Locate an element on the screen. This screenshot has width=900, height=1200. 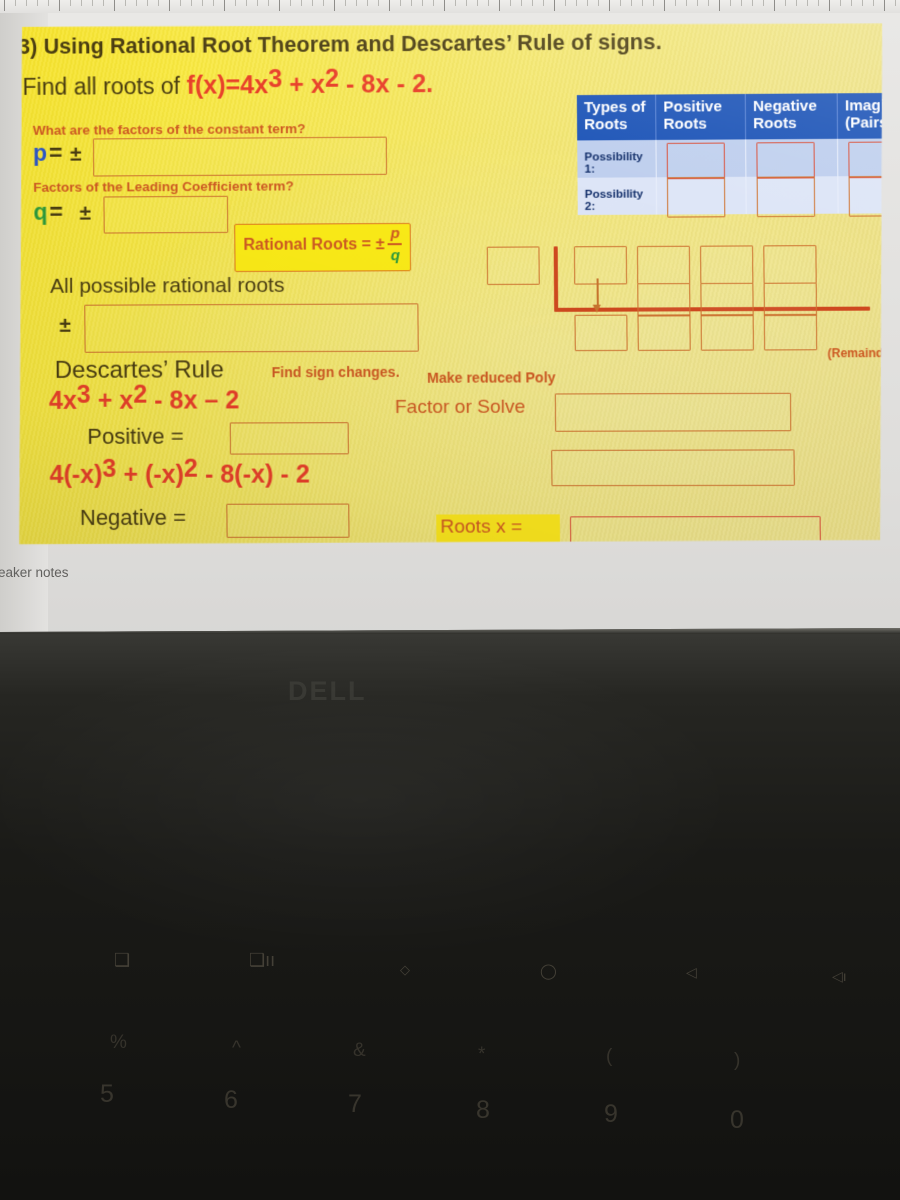
key-open-paren-symbol: ( is located at coordinates (609, 1057).